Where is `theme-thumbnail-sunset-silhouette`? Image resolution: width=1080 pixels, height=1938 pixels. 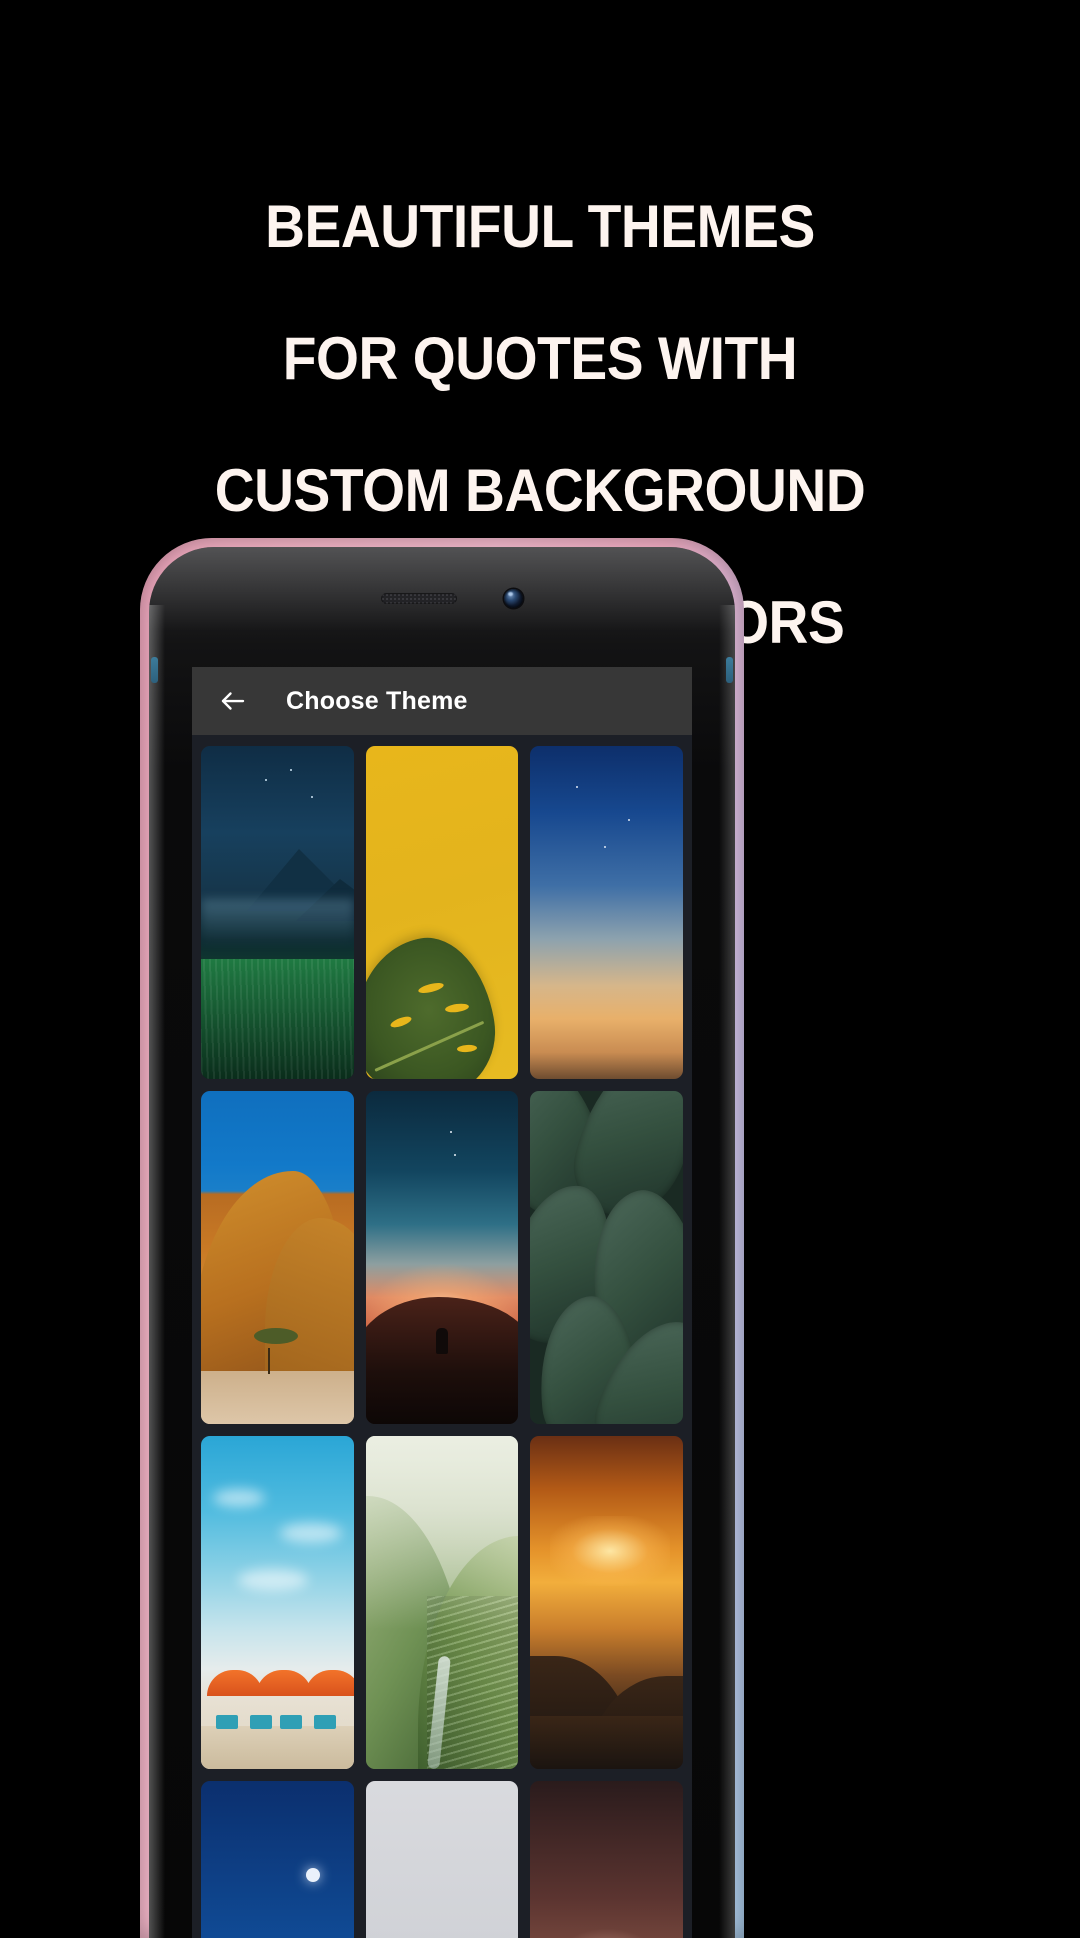
theme-thumbnail-sunset-silhouette is located at coordinates (442, 1257).